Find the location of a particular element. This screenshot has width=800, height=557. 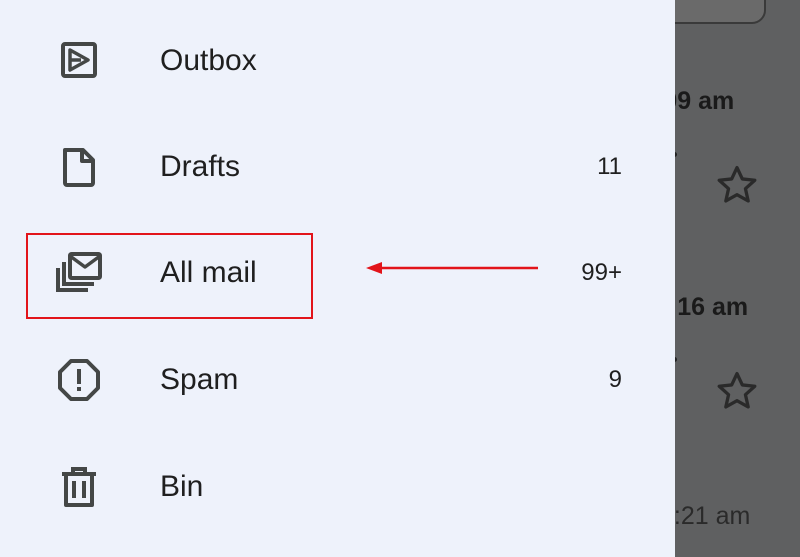

annotation-arrow is located at coordinates (452, 268).